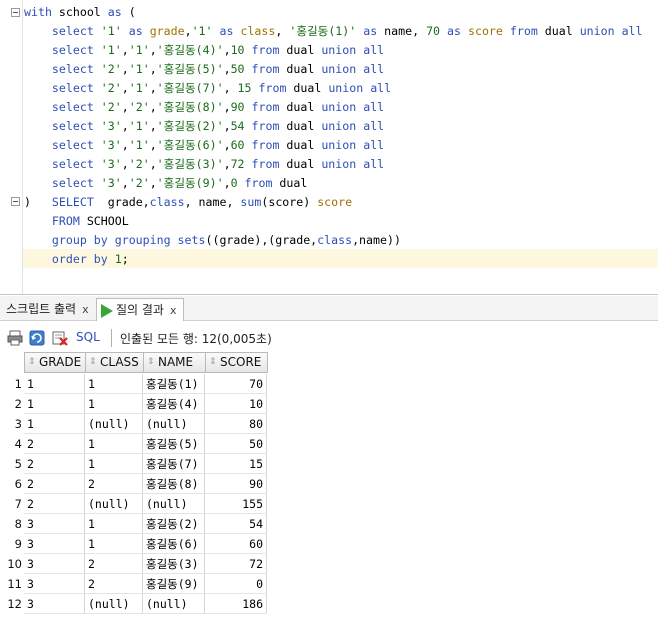 This screenshot has width=658, height=625. Describe the element at coordinates (236, 584) in the screenshot. I see `cell-score: 0` at that location.